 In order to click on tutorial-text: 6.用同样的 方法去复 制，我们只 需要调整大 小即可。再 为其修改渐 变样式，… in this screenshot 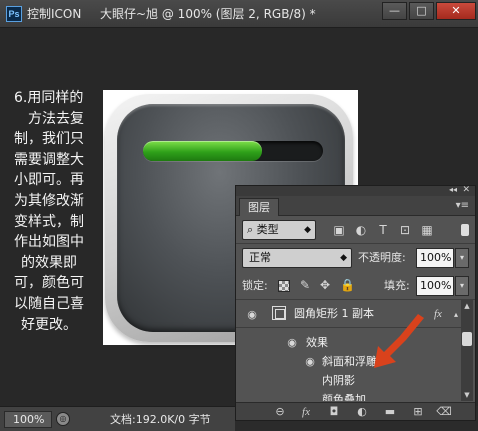, I will do `click(57, 211)`.